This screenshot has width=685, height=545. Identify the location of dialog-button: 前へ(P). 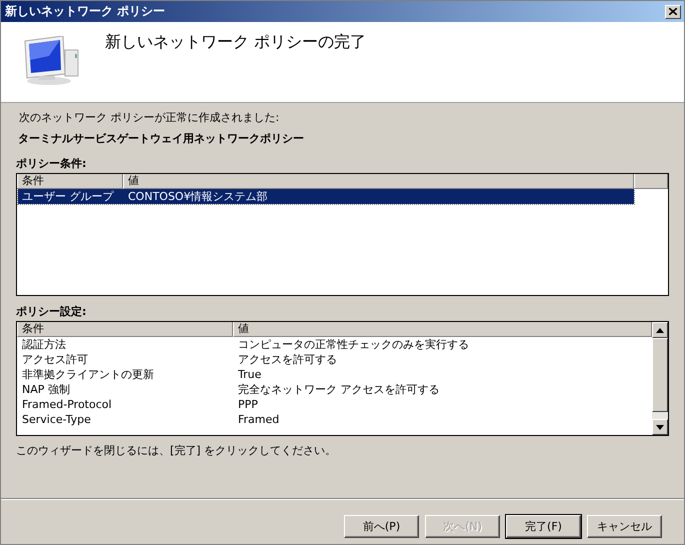
(381, 526).